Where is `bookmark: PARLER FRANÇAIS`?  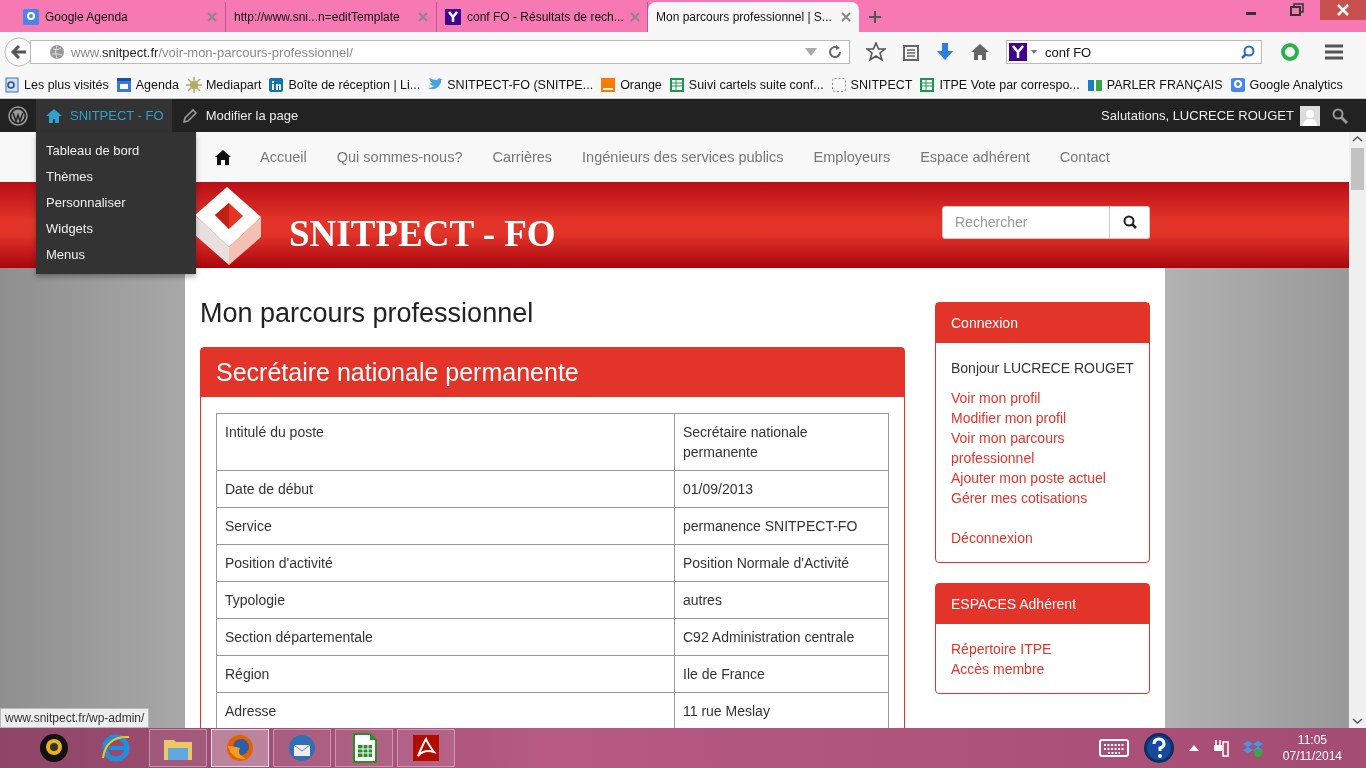 bookmark: PARLER FRANÇAIS is located at coordinates (1154, 85).